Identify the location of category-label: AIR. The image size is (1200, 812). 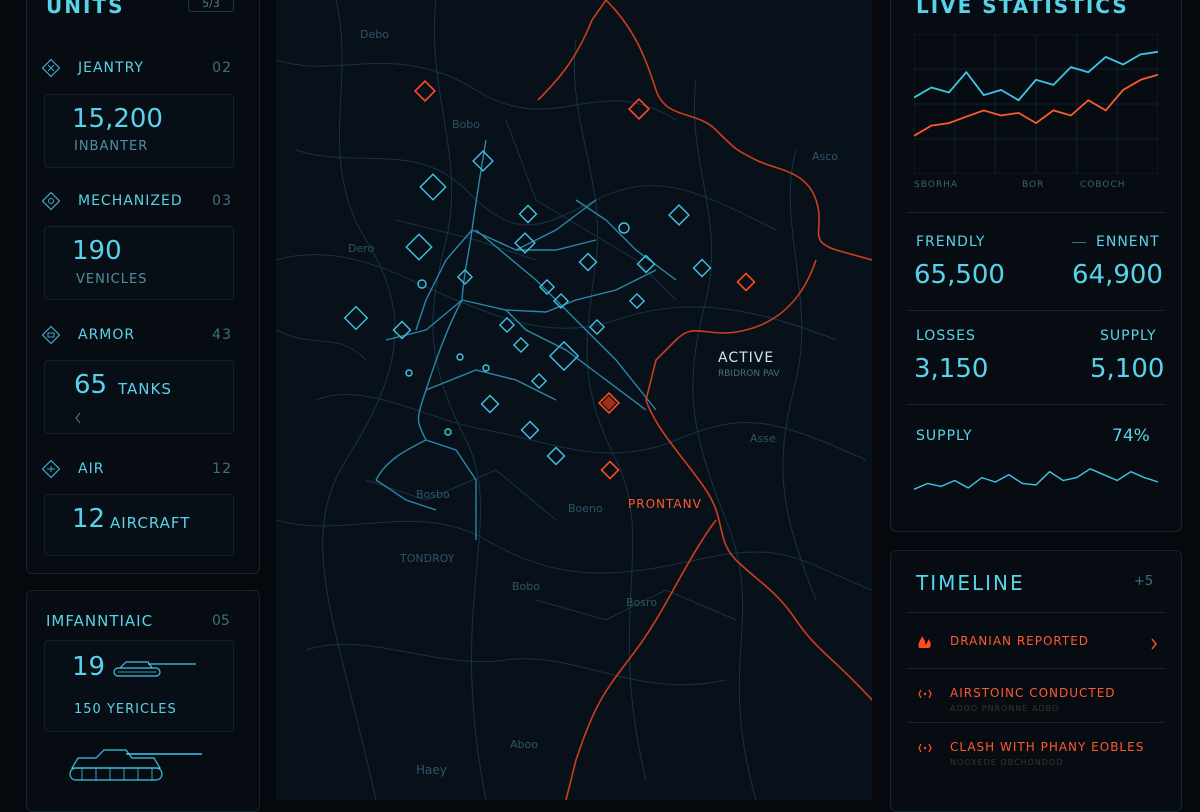
(91, 469).